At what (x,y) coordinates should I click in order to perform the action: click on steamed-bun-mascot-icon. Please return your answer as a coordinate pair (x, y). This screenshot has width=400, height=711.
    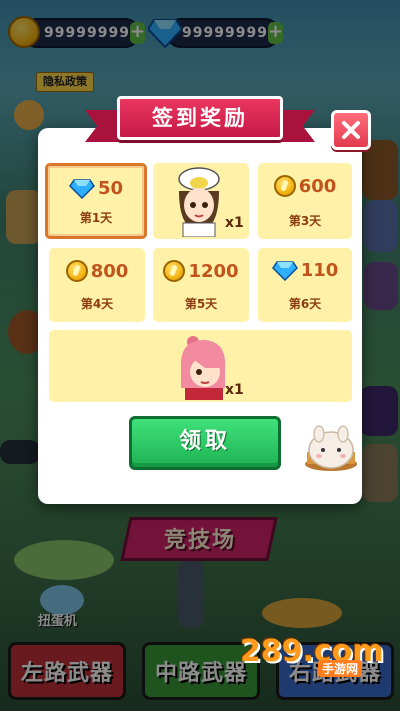
    Looking at the image, I should click on (331, 448).